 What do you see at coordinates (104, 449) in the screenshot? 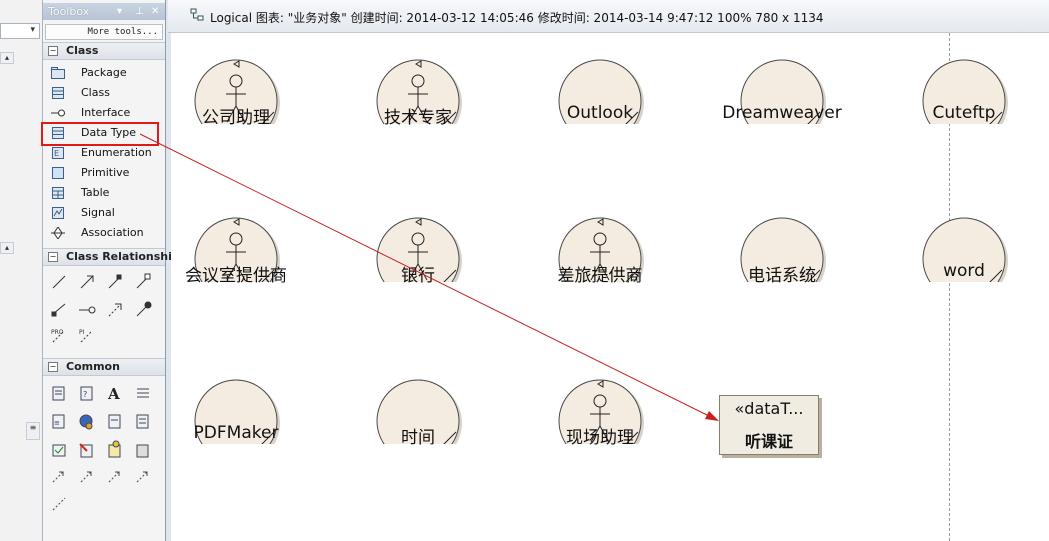
I see `common-icons-grid: ? A ≡` at bounding box center [104, 449].